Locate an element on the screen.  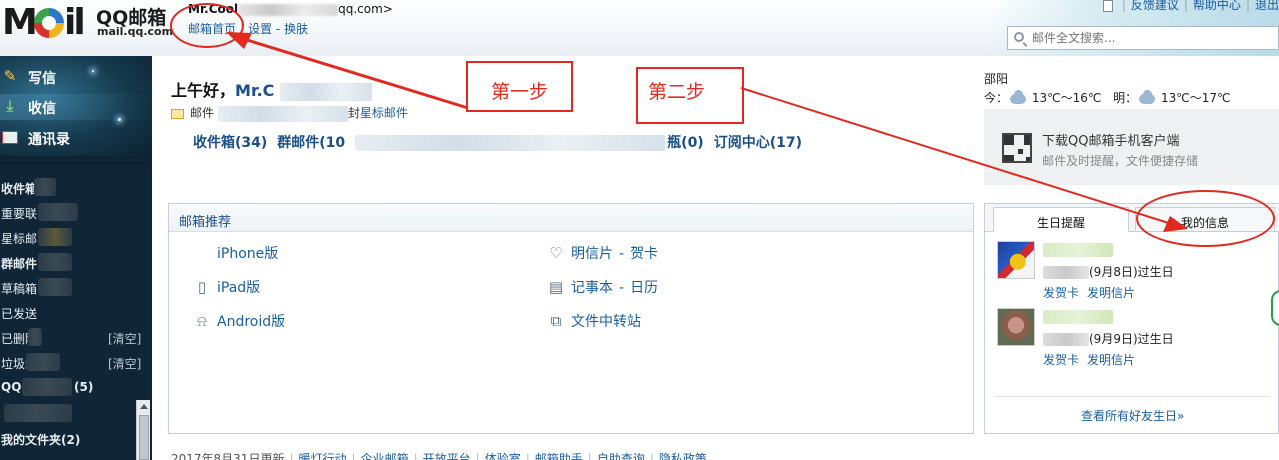
weather-city: 邵阳 is located at coordinates (996, 79).